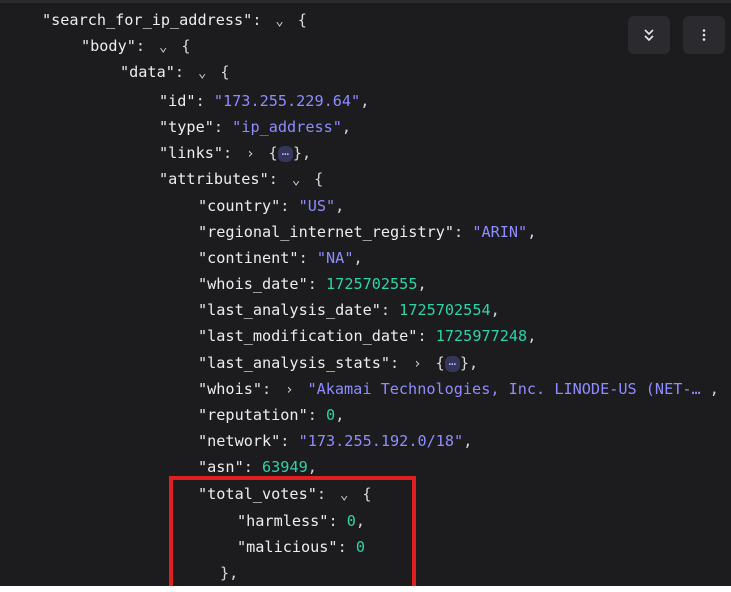 This screenshot has height=592, width=731. What do you see at coordinates (147, 72) in the screenshot?
I see `json-key: "data"` at bounding box center [147, 72].